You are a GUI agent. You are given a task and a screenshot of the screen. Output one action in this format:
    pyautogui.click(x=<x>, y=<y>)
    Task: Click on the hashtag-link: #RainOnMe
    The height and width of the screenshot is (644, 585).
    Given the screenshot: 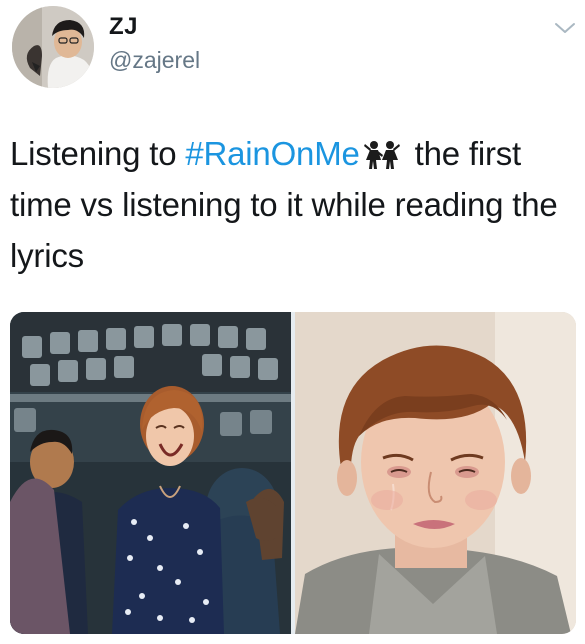 What is the action you would take?
    pyautogui.click(x=272, y=153)
    